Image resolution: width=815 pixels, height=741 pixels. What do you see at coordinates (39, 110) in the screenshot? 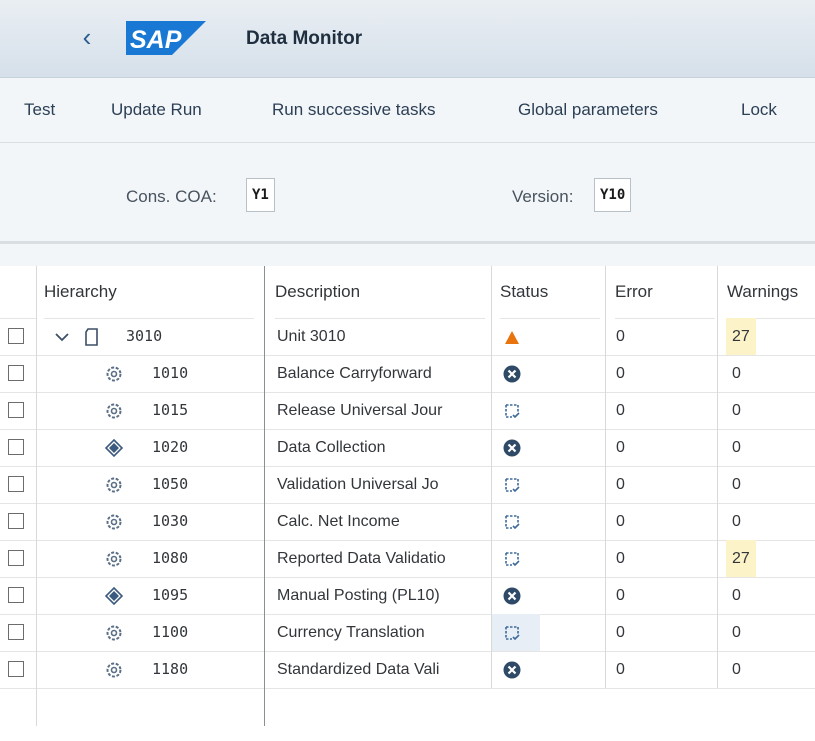
I see `test-button: Test` at bounding box center [39, 110].